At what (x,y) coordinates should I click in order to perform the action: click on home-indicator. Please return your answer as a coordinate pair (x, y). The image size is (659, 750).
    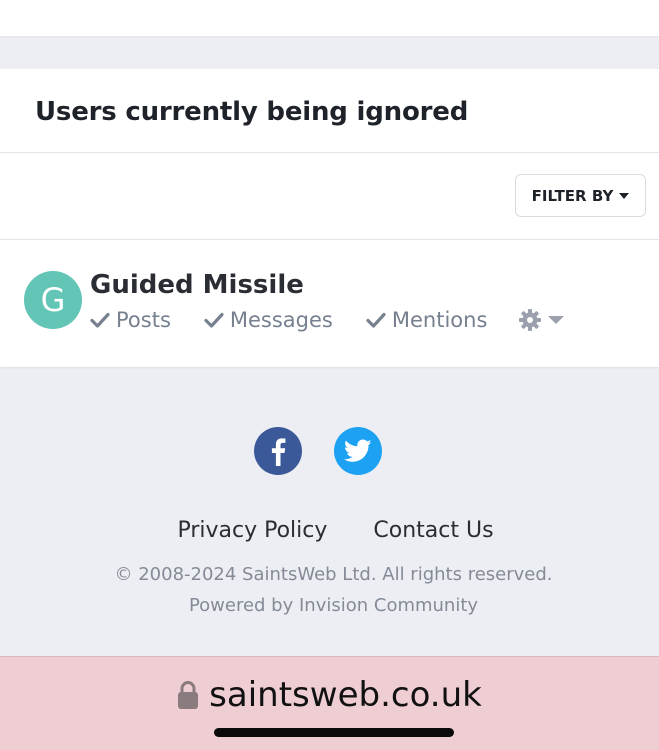
    Looking at the image, I should click on (334, 732).